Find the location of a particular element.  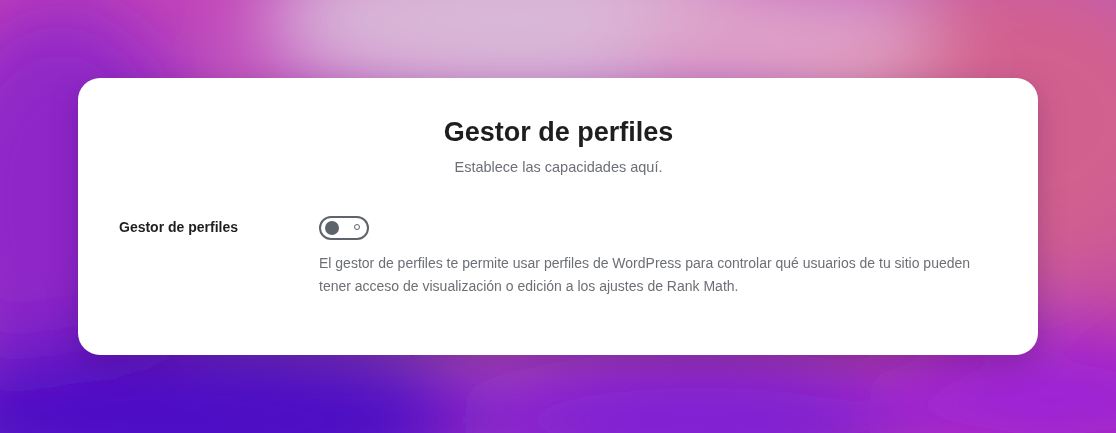

toggle-switch is located at coordinates (344, 228).